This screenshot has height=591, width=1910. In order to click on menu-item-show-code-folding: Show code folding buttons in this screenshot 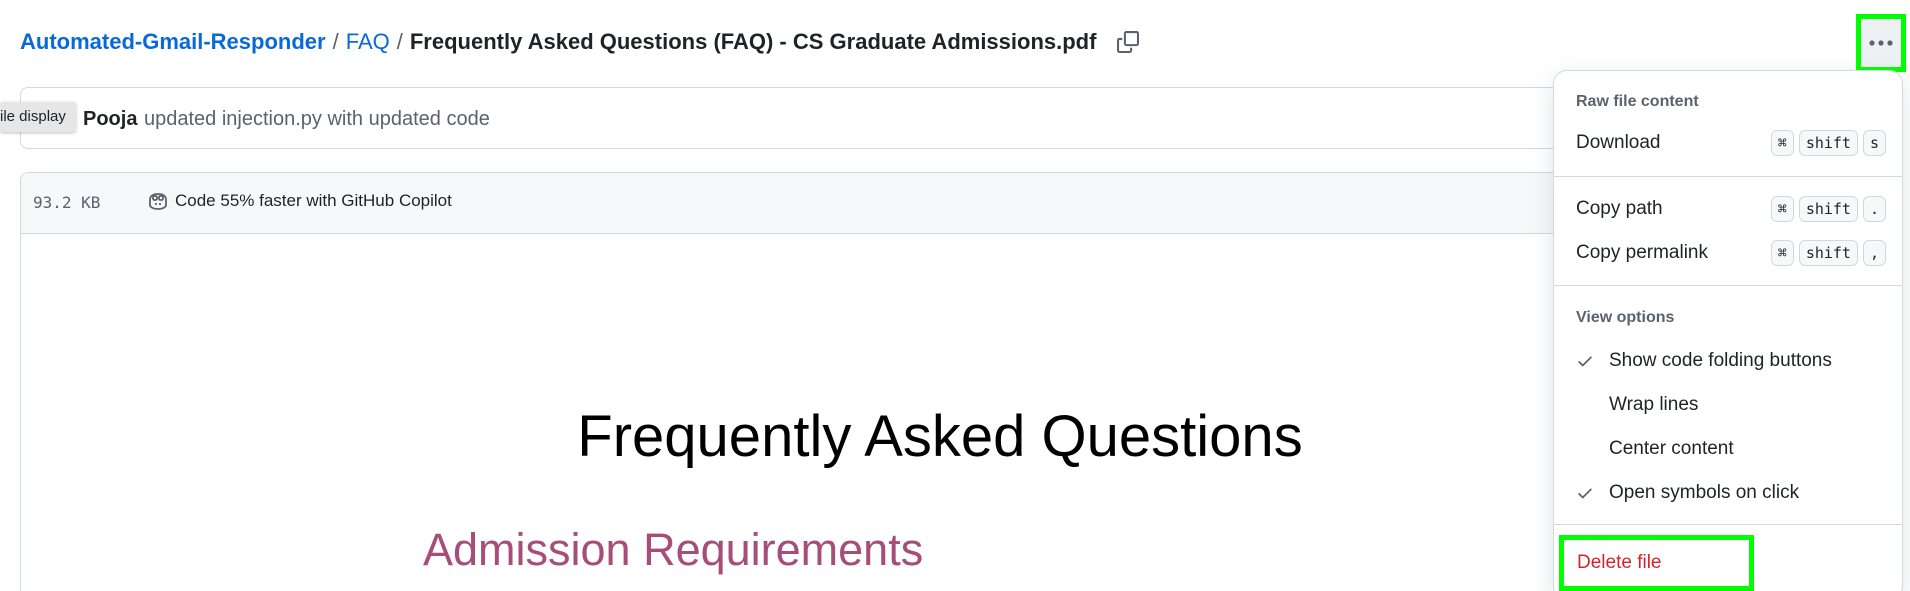, I will do `click(1731, 361)`.